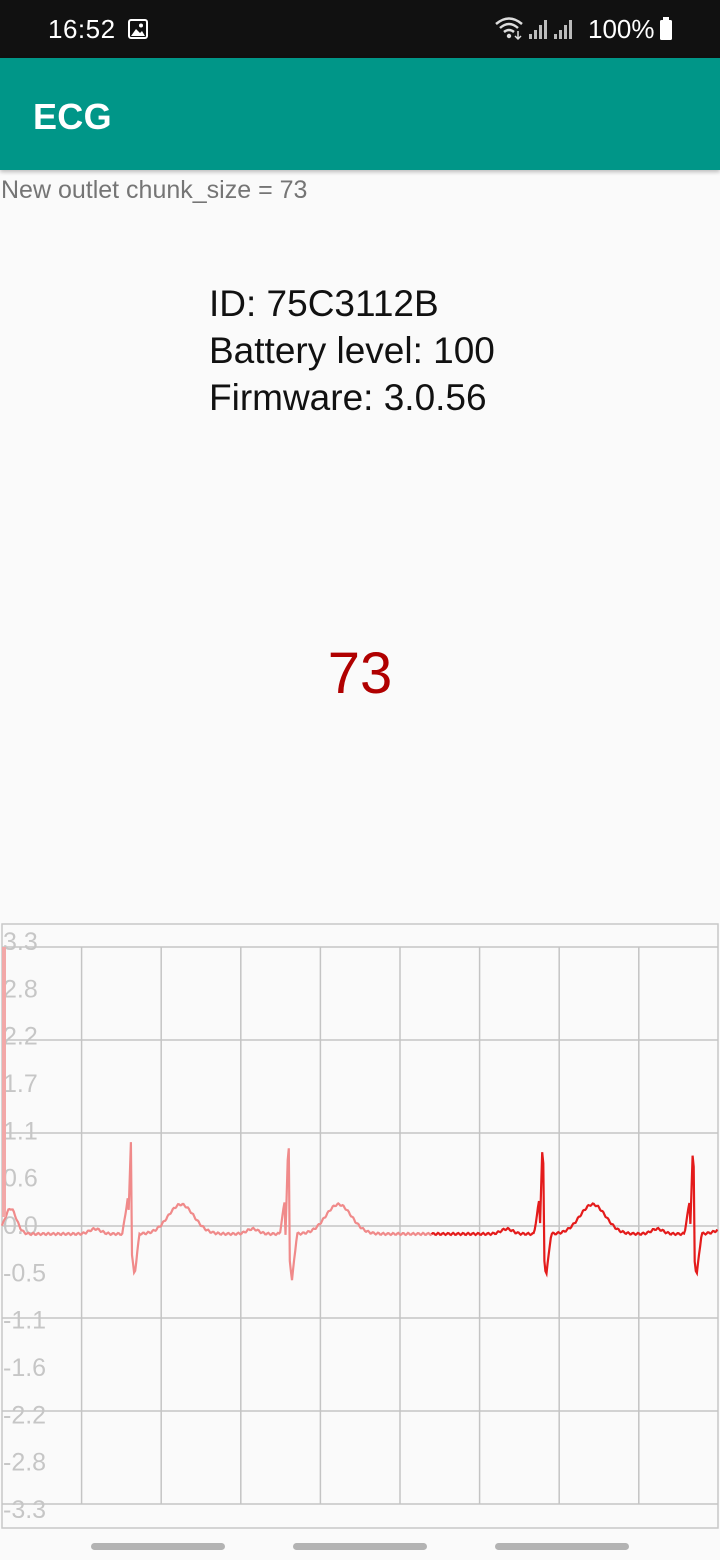 The image size is (720, 1560). Describe the element at coordinates (20, 1037) in the screenshot. I see `y-tick-label: 2.2` at that location.